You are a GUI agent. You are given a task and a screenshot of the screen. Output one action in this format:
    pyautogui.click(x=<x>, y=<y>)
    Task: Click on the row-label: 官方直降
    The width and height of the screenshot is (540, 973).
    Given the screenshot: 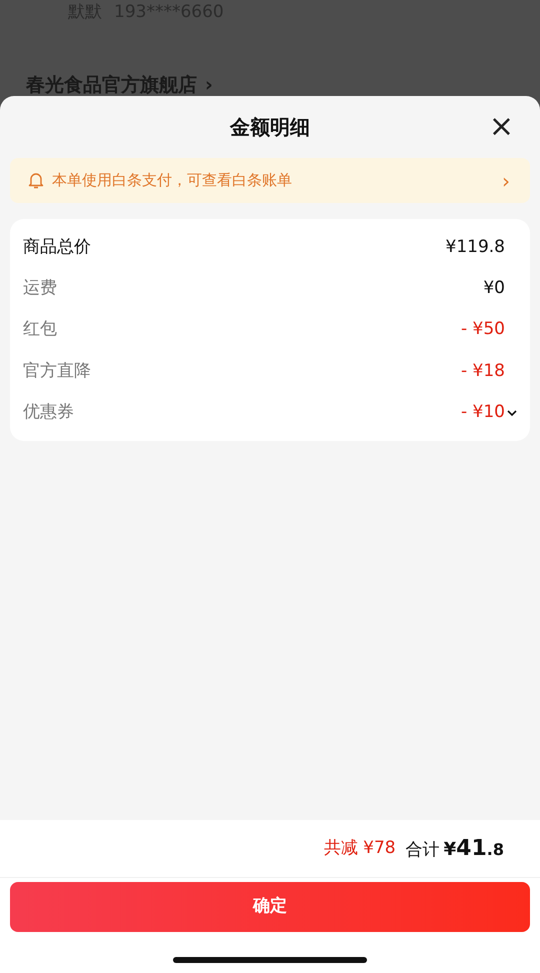 What is the action you would take?
    pyautogui.click(x=57, y=371)
    